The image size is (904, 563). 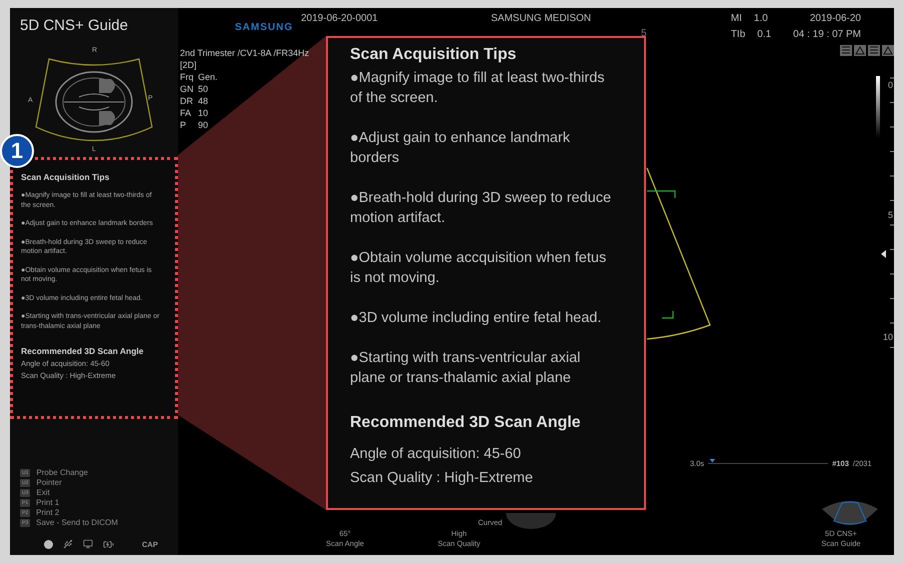 I want to click on param-name: GN, so click(x=187, y=89).